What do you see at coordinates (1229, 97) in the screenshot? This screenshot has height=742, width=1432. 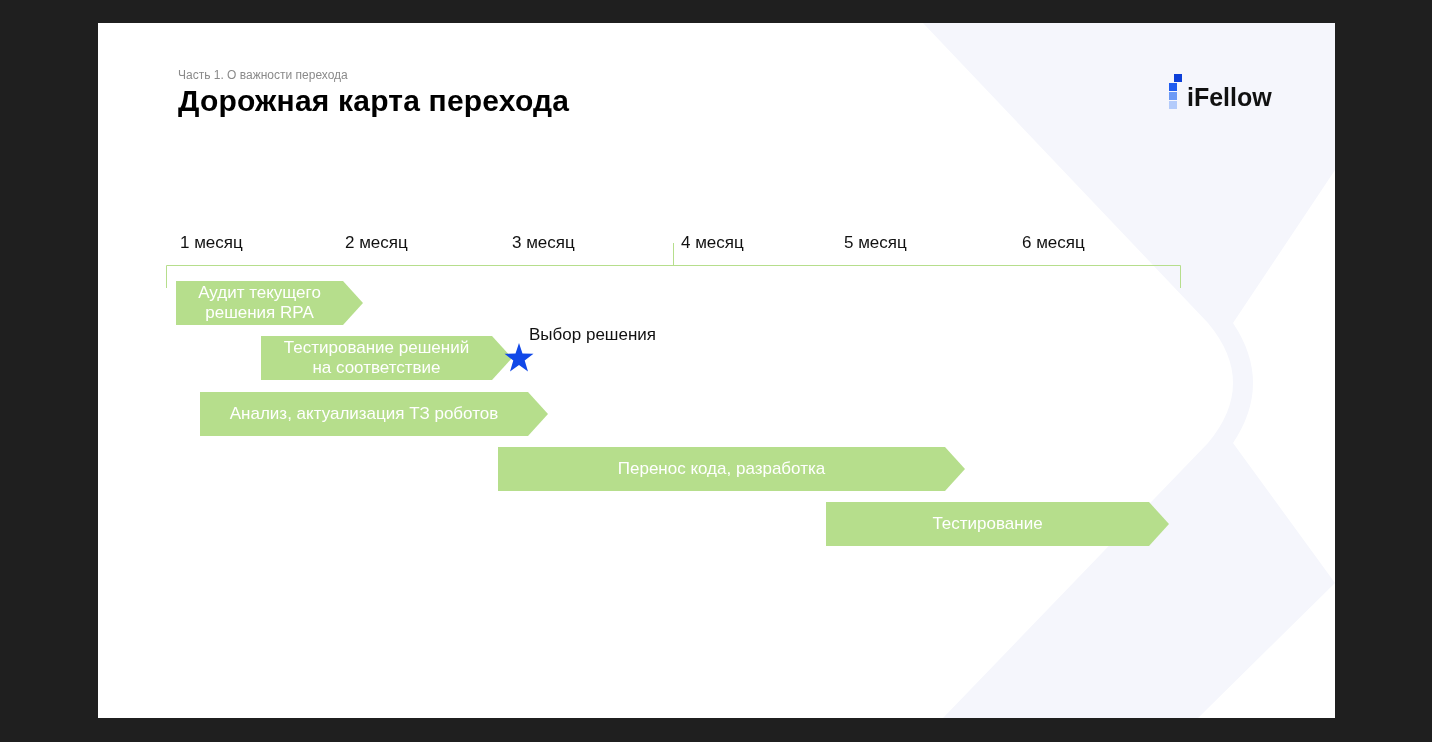 I see `logo-text: iFellow` at bounding box center [1229, 97].